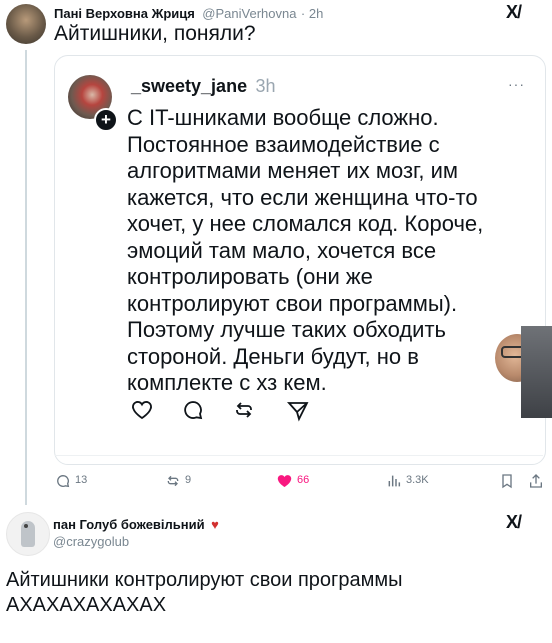 The height and width of the screenshot is (643, 552). Describe the element at coordinates (215, 524) in the screenshot. I see `pigeon-emoji-icon: ♥` at that location.